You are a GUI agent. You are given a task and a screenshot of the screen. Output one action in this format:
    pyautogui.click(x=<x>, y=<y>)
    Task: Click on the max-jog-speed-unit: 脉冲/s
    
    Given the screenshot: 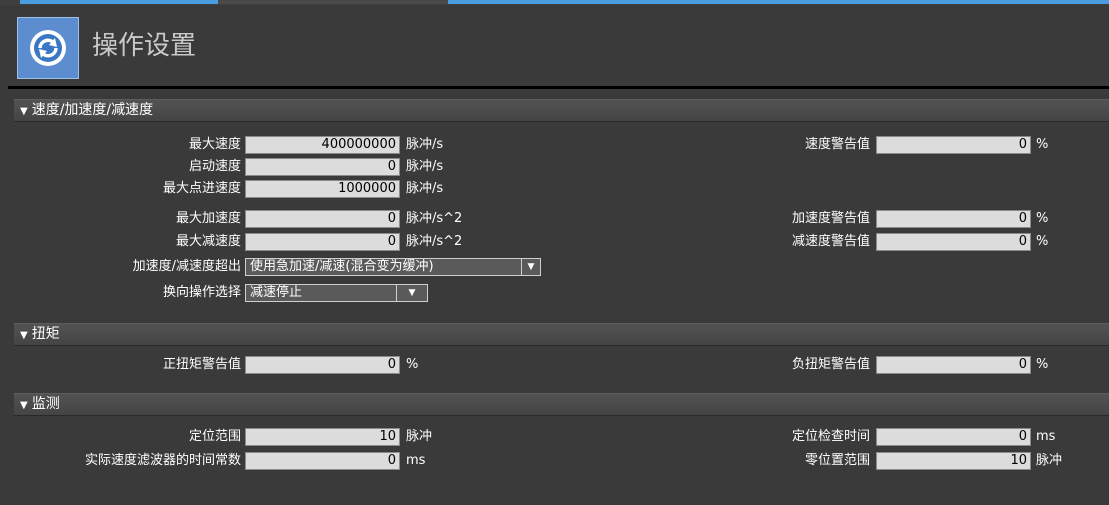 What is the action you would take?
    pyautogui.click(x=425, y=188)
    